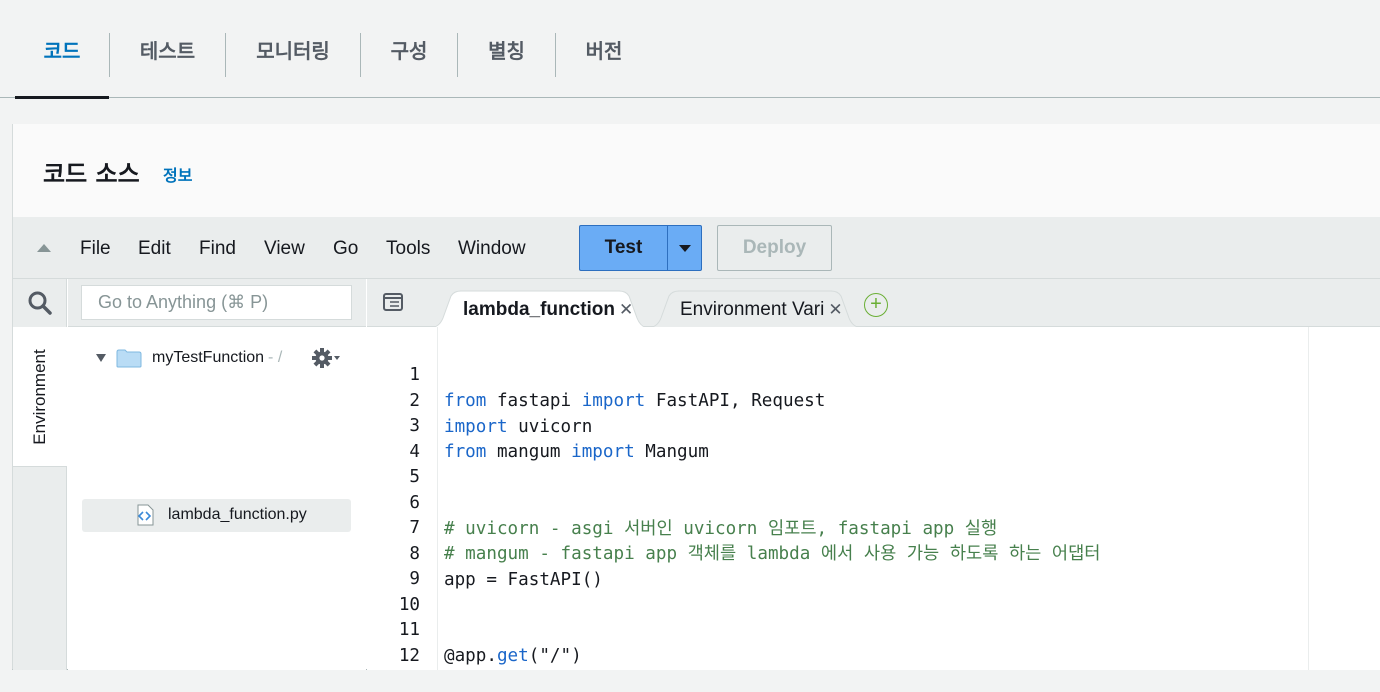 The image size is (1380, 692). I want to click on code-line: 1 from fastapi import FastAPI, Request, so click(873, 373).